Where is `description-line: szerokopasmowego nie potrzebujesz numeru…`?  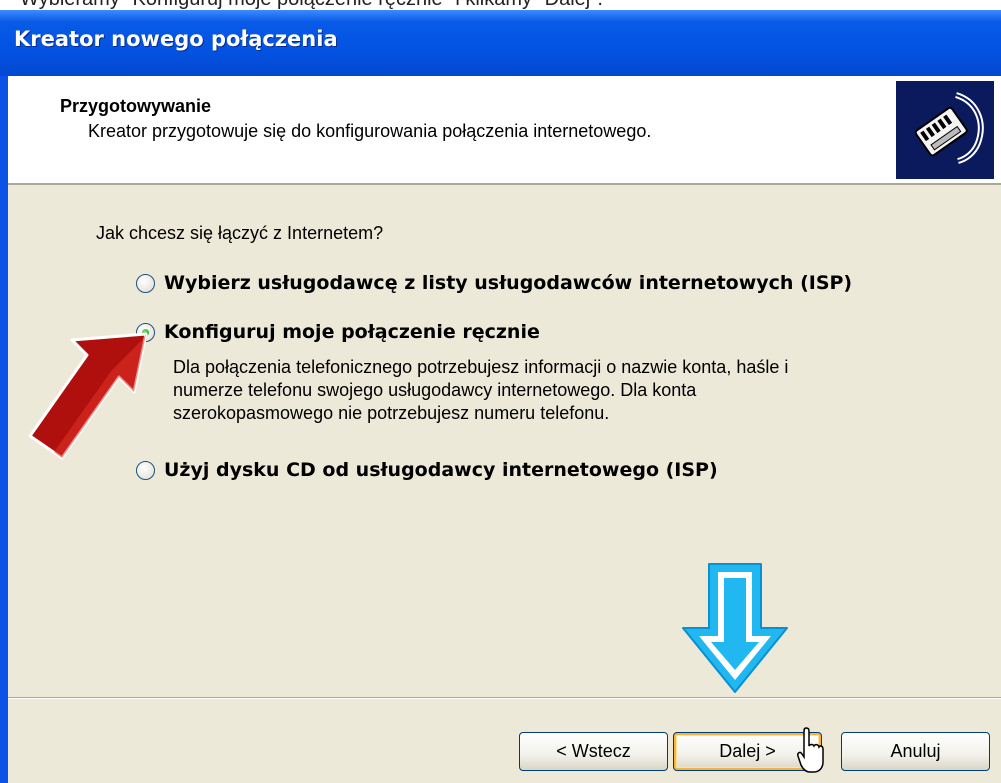
description-line: szerokopasmowego nie potrzebujesz numeru… is located at coordinates (391, 413).